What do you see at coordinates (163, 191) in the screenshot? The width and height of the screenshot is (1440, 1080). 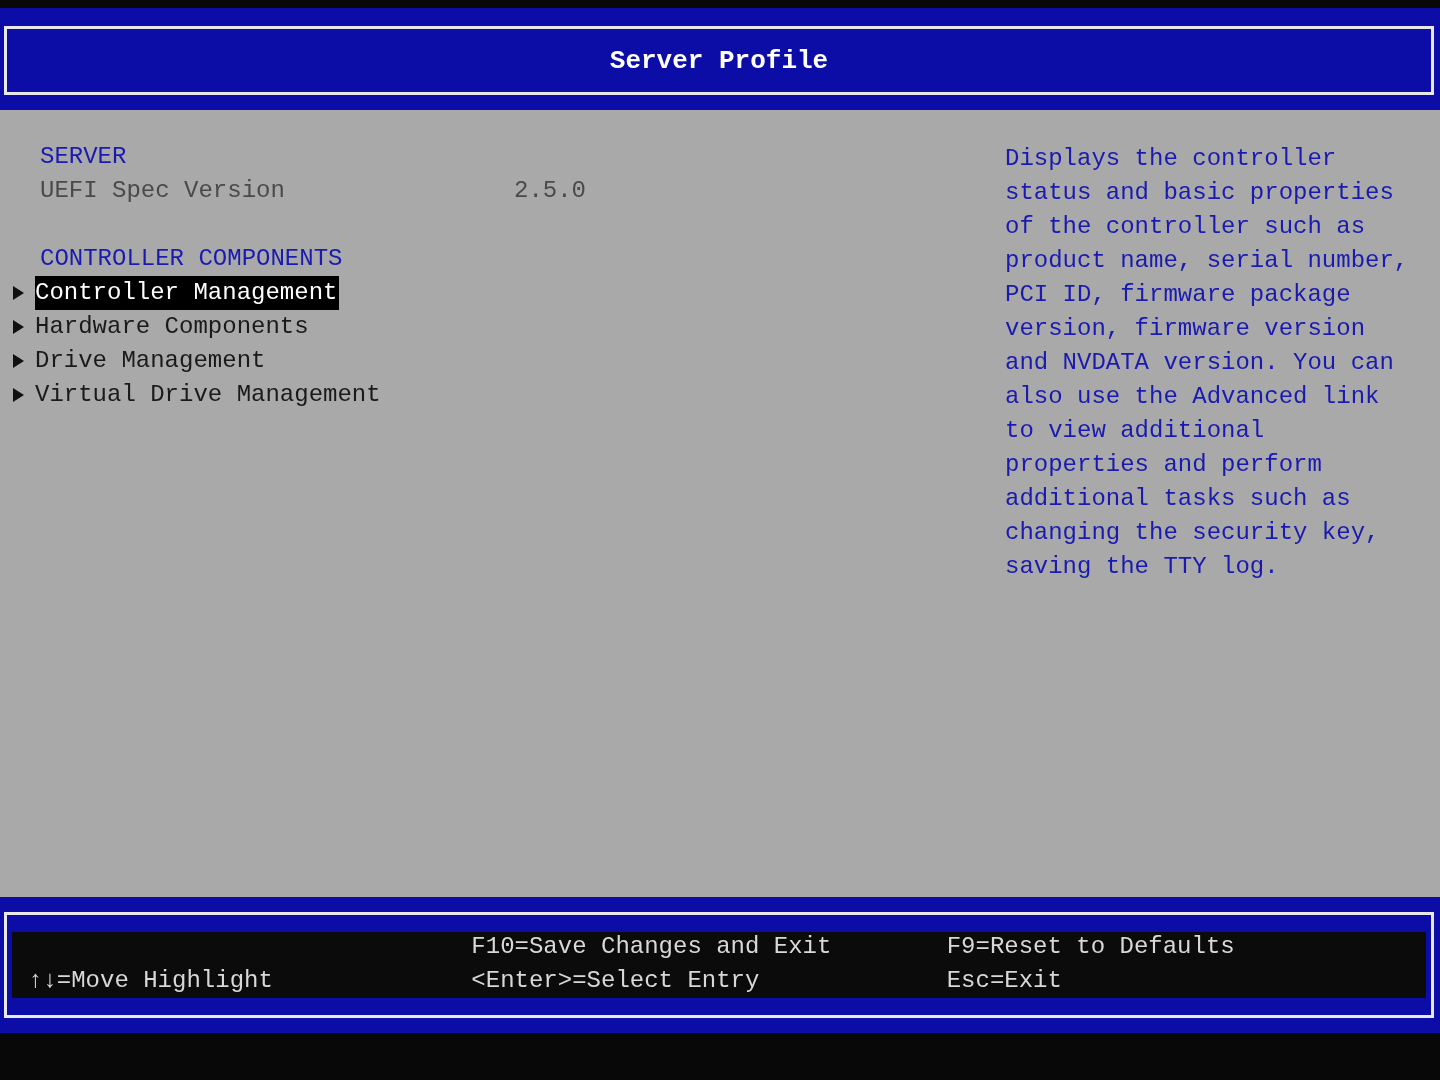 I see `field-label: UEFI Spec Version` at bounding box center [163, 191].